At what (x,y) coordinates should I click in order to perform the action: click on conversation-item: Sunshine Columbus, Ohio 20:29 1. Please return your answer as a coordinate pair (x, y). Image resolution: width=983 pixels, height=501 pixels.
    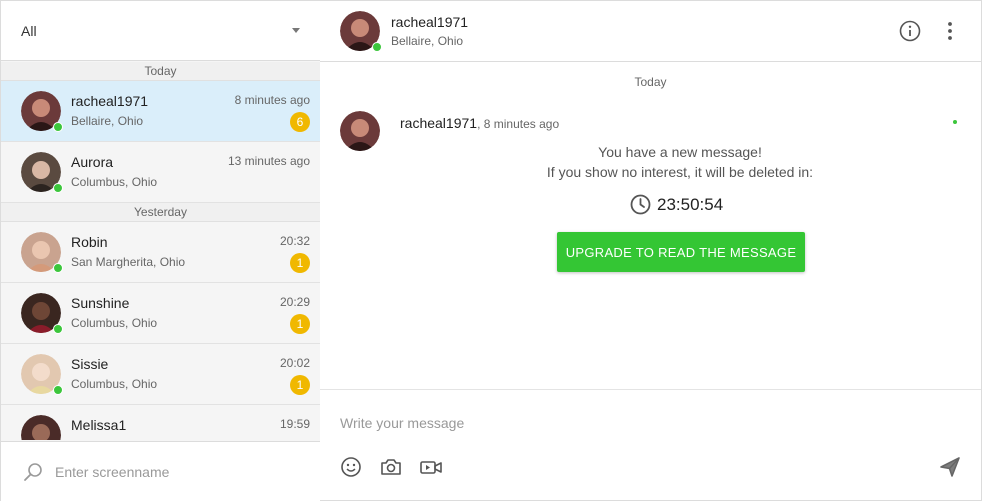
    Looking at the image, I should click on (160, 313).